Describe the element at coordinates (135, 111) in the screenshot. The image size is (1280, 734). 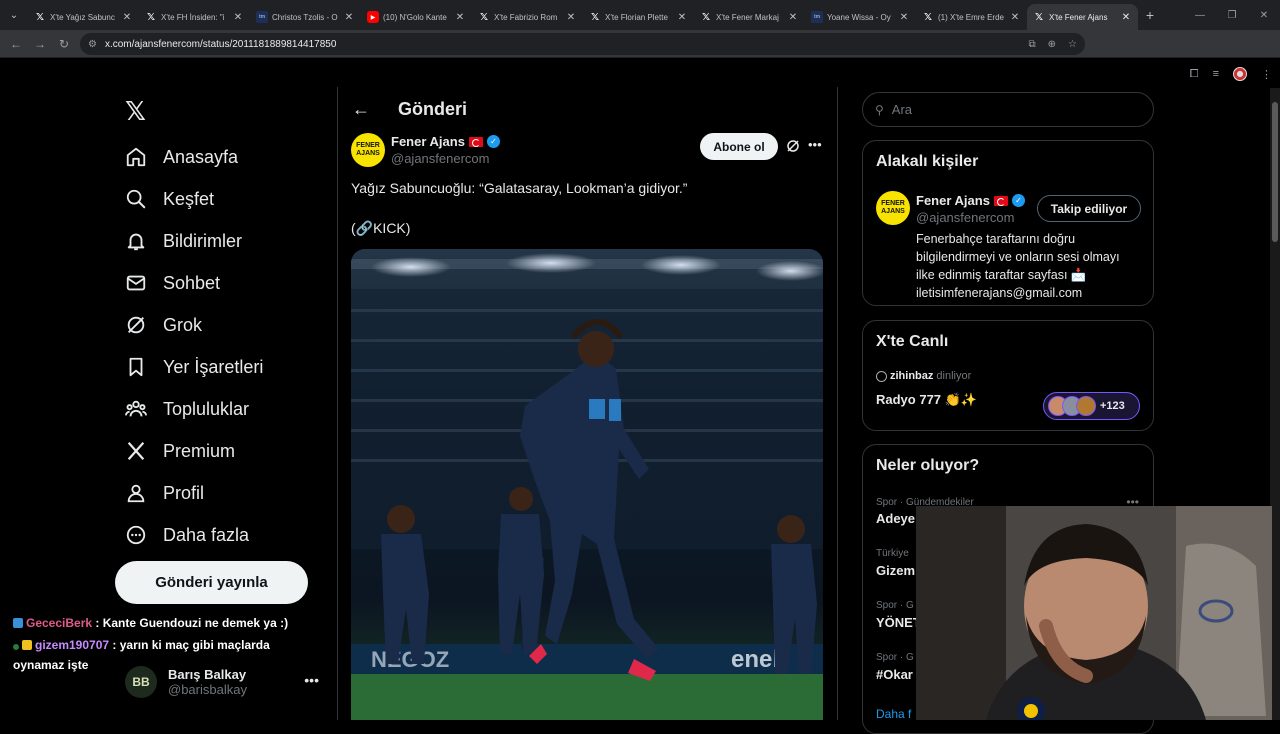
I see `x-logo: 𝕏` at that location.